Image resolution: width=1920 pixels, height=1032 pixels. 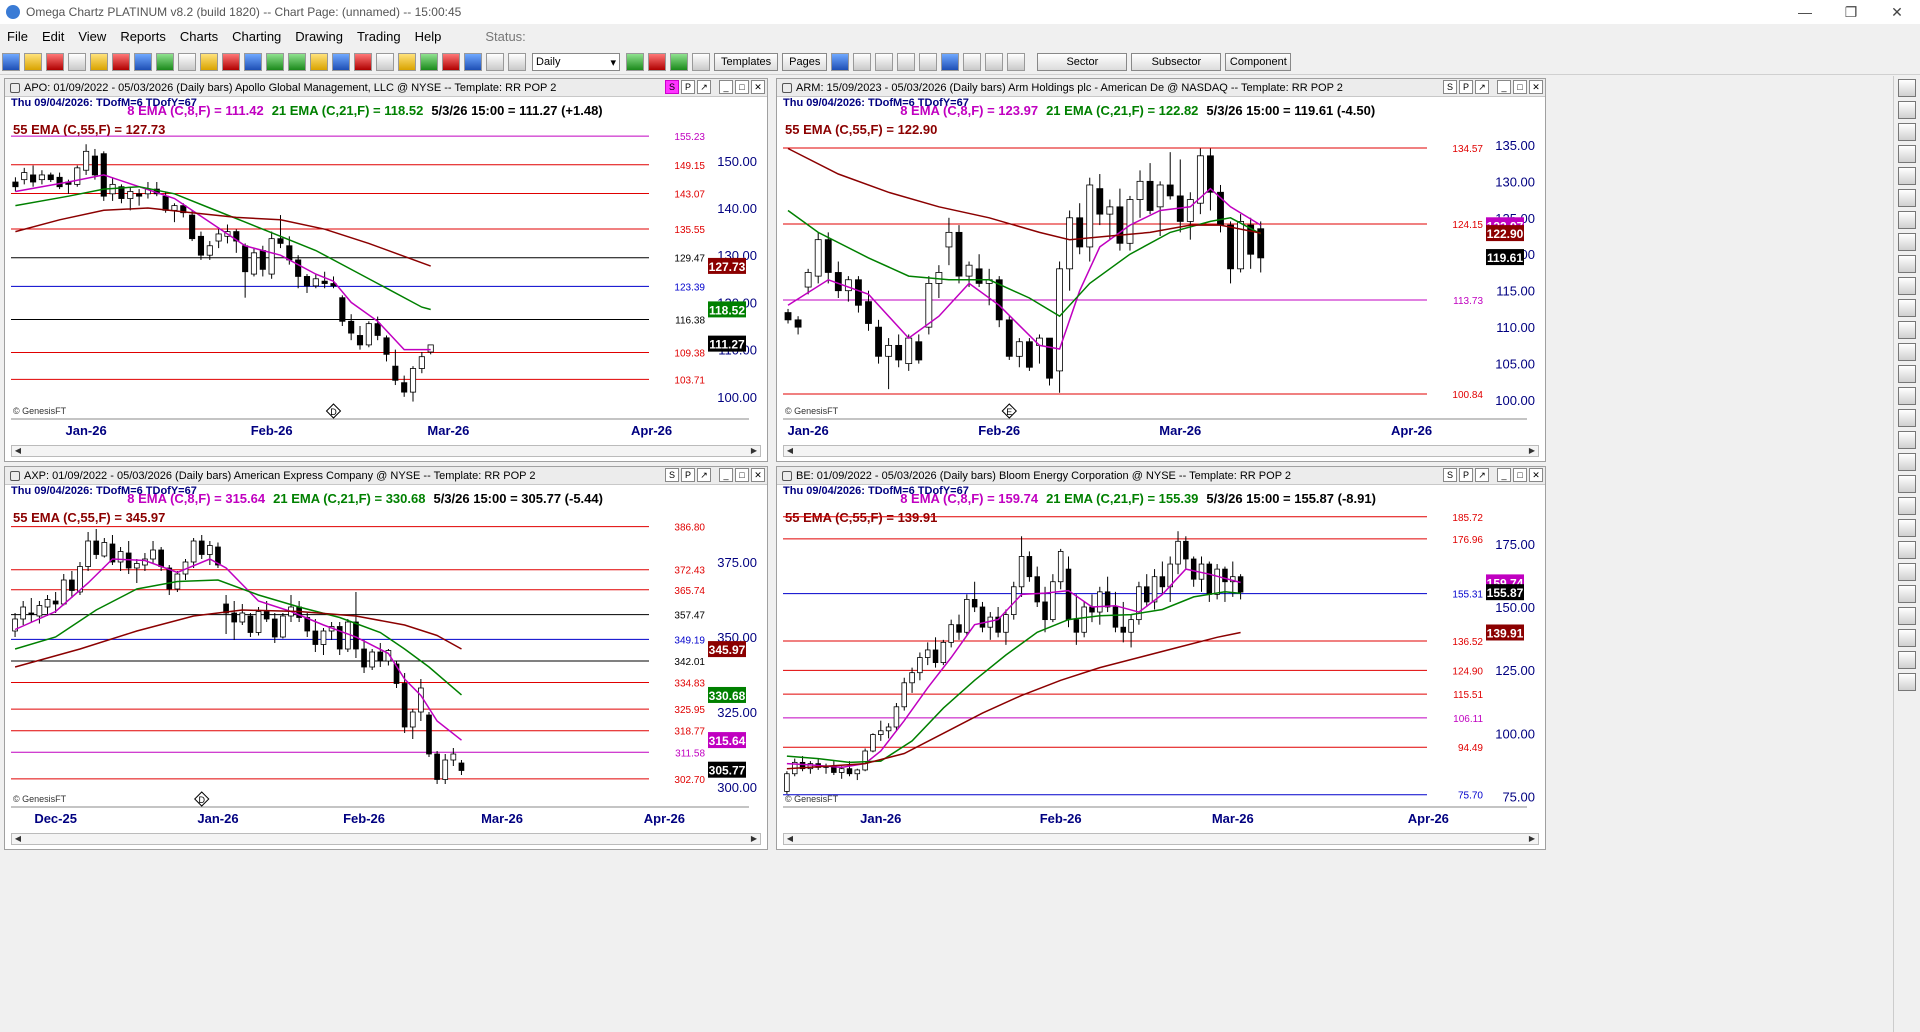 I want to click on gann-icon, so click(x=1907, y=418).